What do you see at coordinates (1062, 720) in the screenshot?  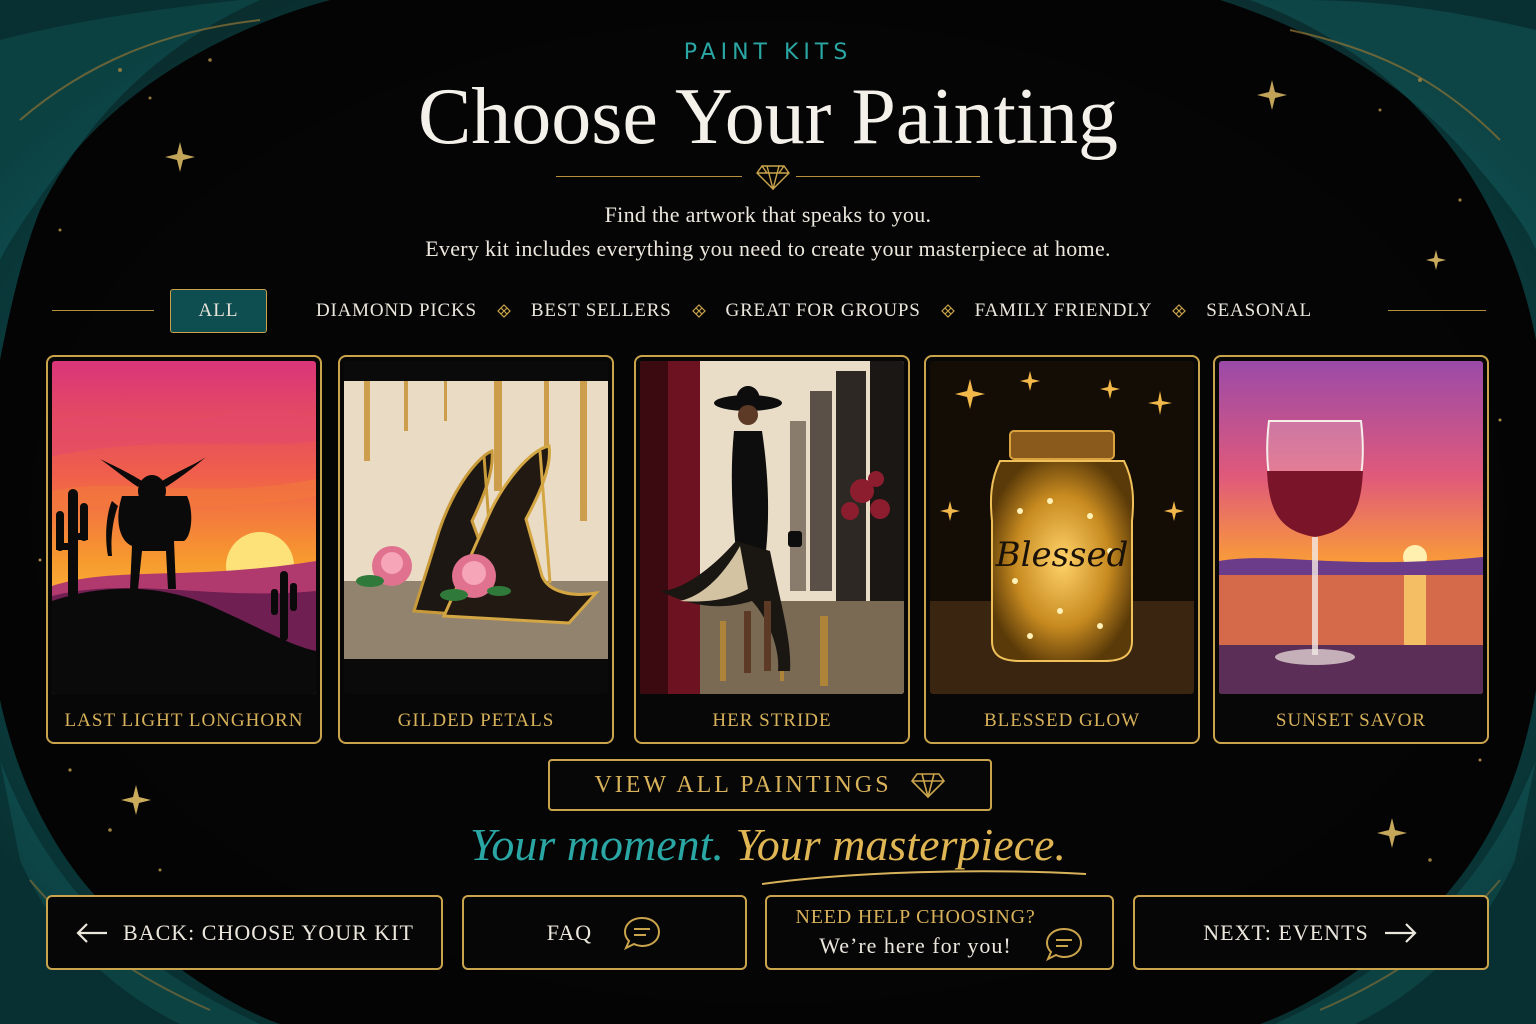 I see `painting-title: BLESSED GLOW` at bounding box center [1062, 720].